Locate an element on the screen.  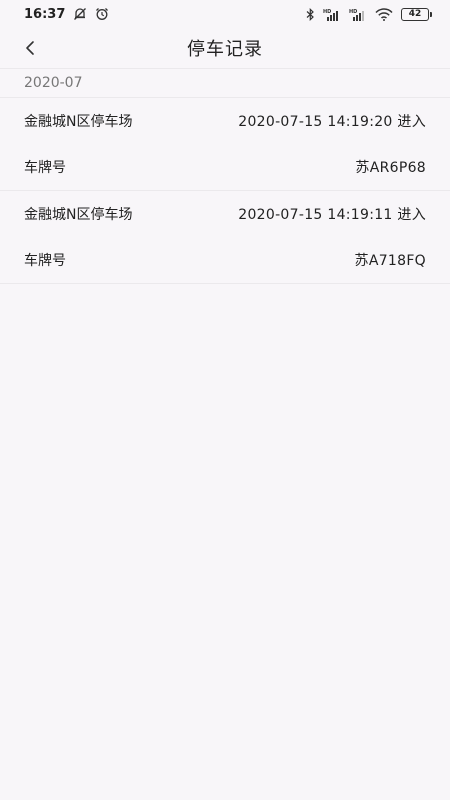
alarm-clock-icon is located at coordinates (102, 14).